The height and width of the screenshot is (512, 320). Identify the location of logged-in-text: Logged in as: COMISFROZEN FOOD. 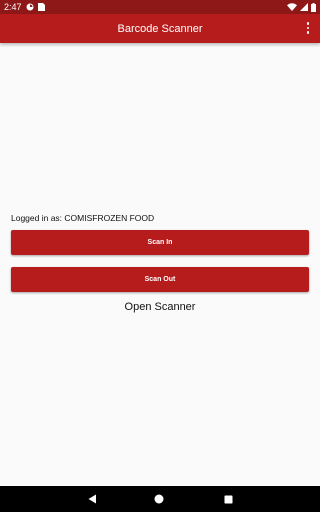
(83, 218).